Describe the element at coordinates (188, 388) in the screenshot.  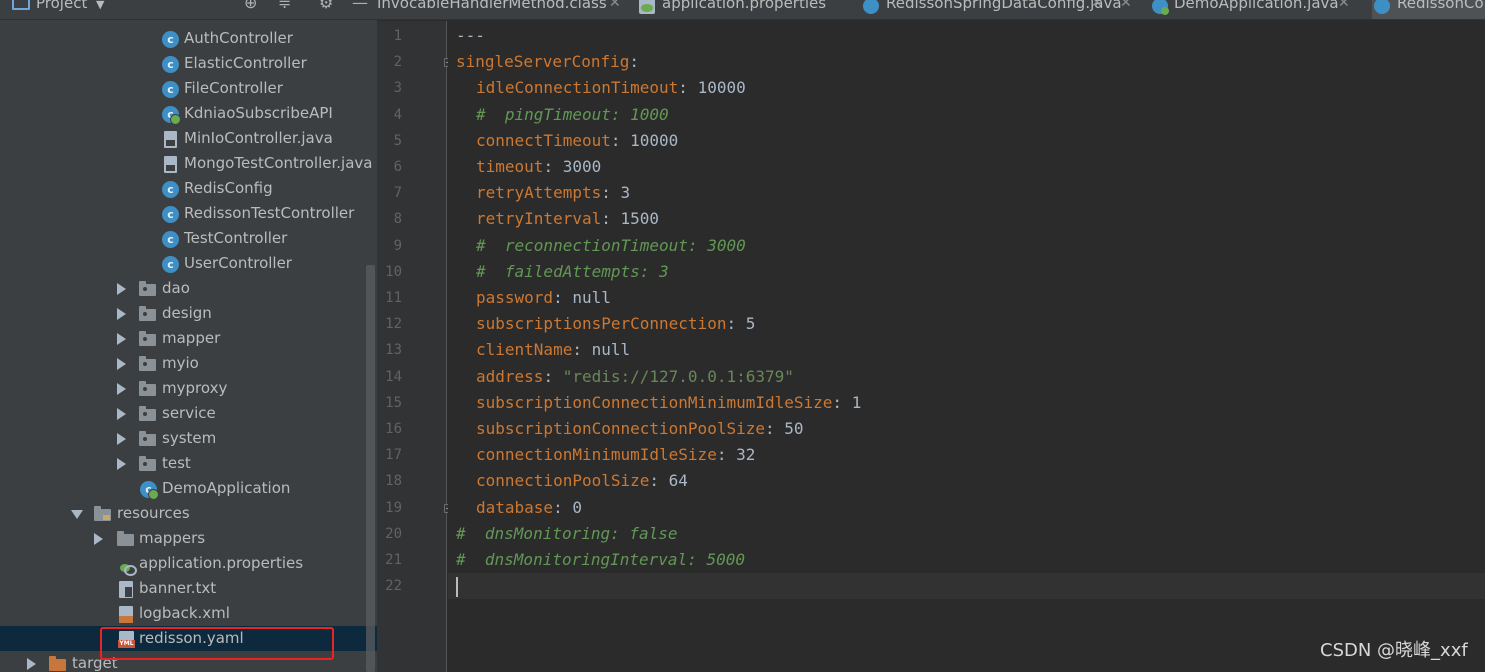
I see `tree-item-myproxy: myproxy` at that location.